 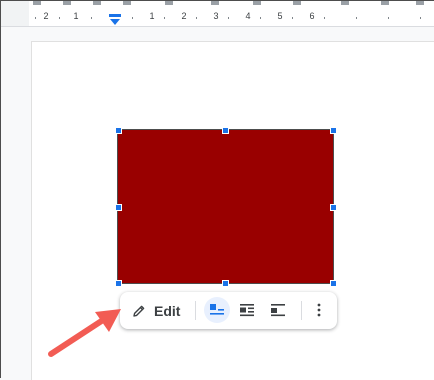 I want to click on ruler-number: 5, so click(x=280, y=16).